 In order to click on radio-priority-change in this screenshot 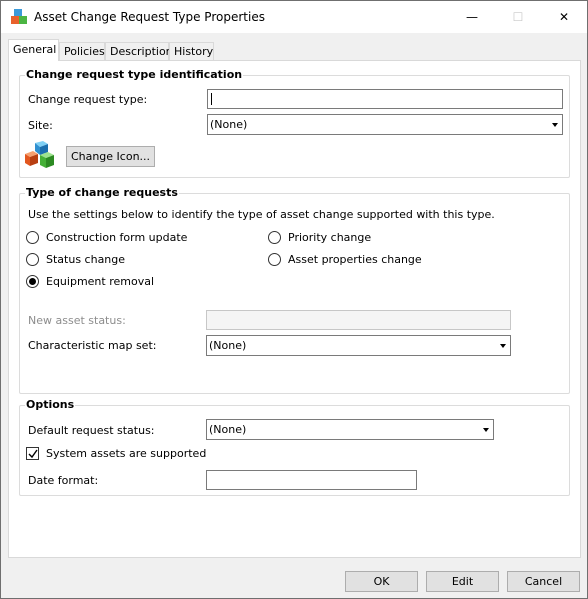, I will do `click(274, 237)`.